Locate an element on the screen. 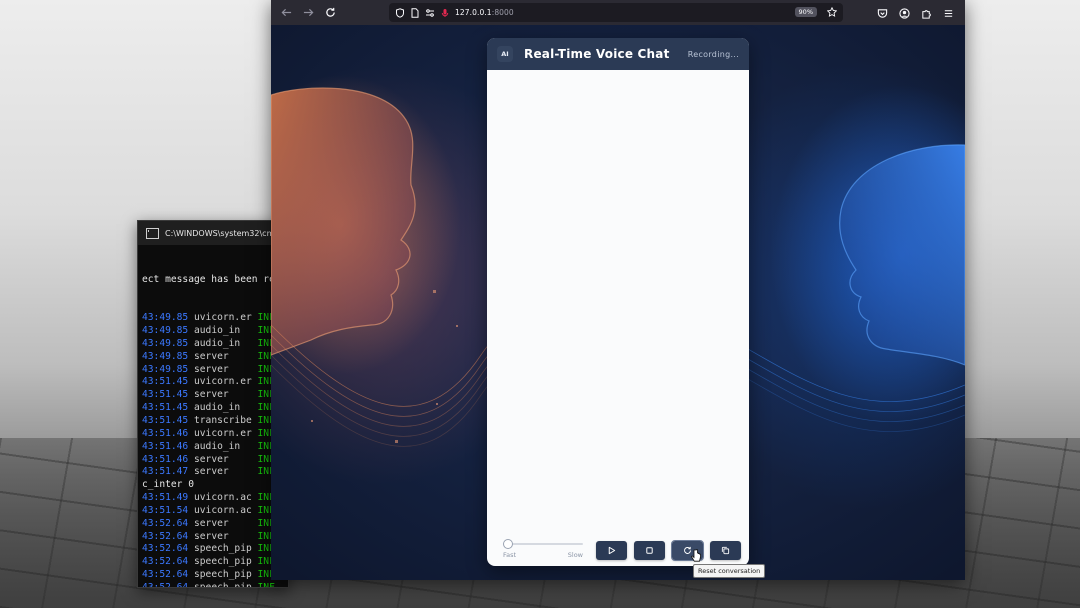 Image resolution: width=1080 pixels, height=608 pixels. zoom-level-badge: 90% is located at coordinates (805, 12).